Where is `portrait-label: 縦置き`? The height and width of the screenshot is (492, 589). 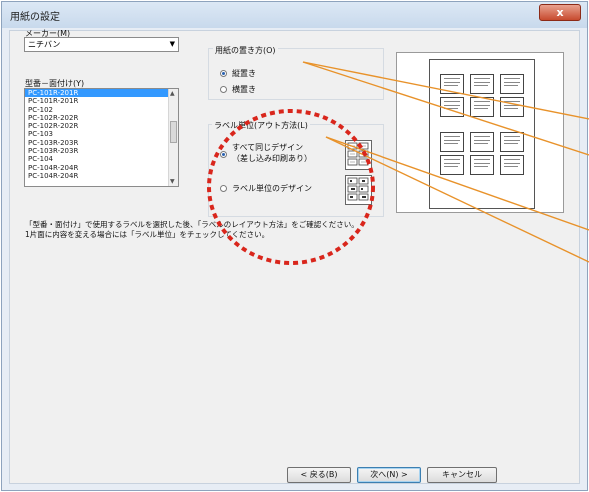
portrait-label: 縦置き is located at coordinates (244, 73).